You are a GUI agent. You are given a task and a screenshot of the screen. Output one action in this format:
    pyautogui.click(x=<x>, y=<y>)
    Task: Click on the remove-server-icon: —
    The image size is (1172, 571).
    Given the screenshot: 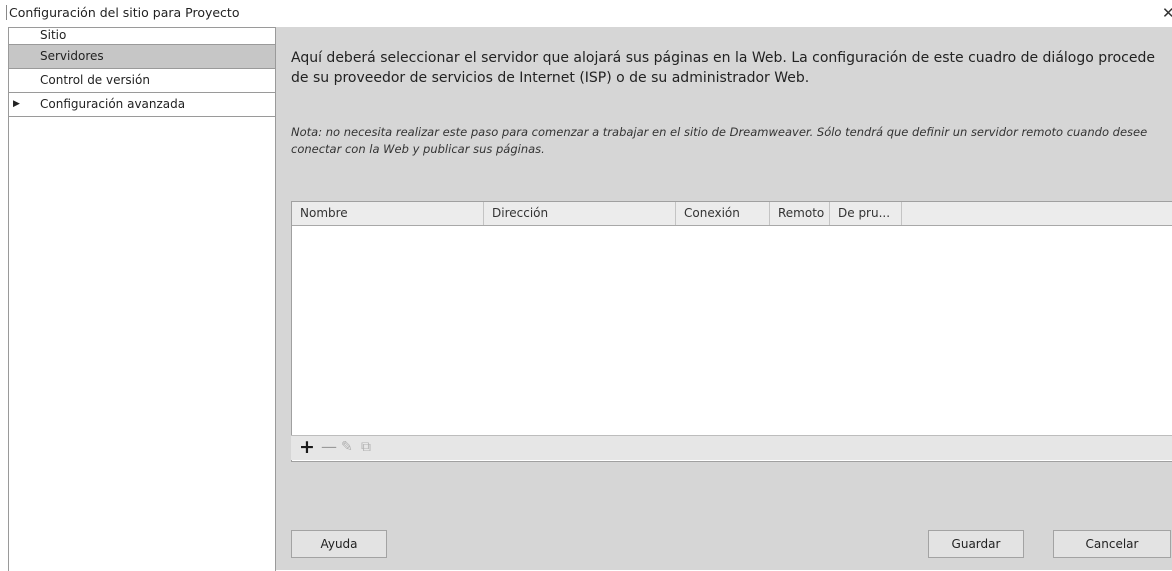 What is the action you would take?
    pyautogui.click(x=329, y=447)
    